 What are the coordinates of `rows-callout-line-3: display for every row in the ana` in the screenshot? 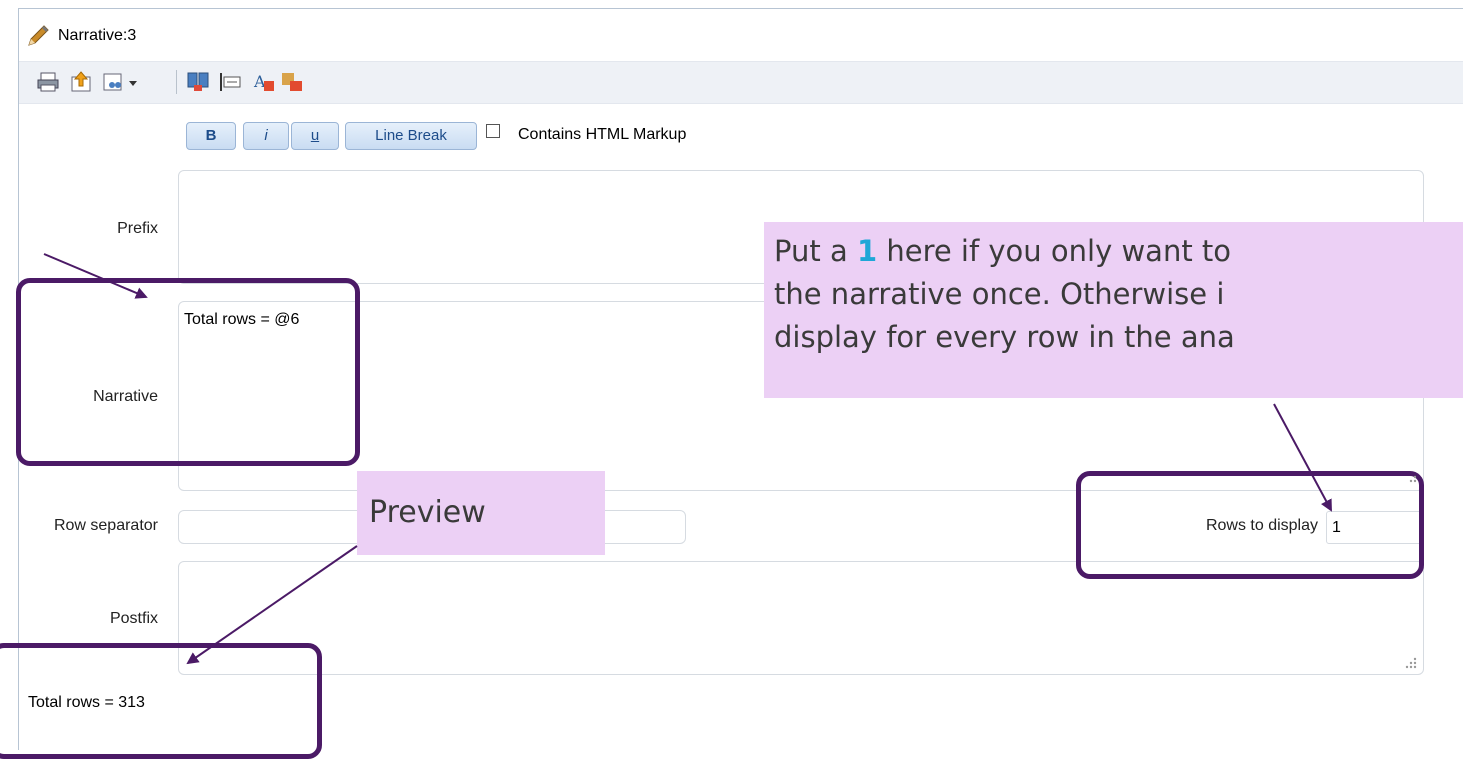 It's located at (1004, 337).